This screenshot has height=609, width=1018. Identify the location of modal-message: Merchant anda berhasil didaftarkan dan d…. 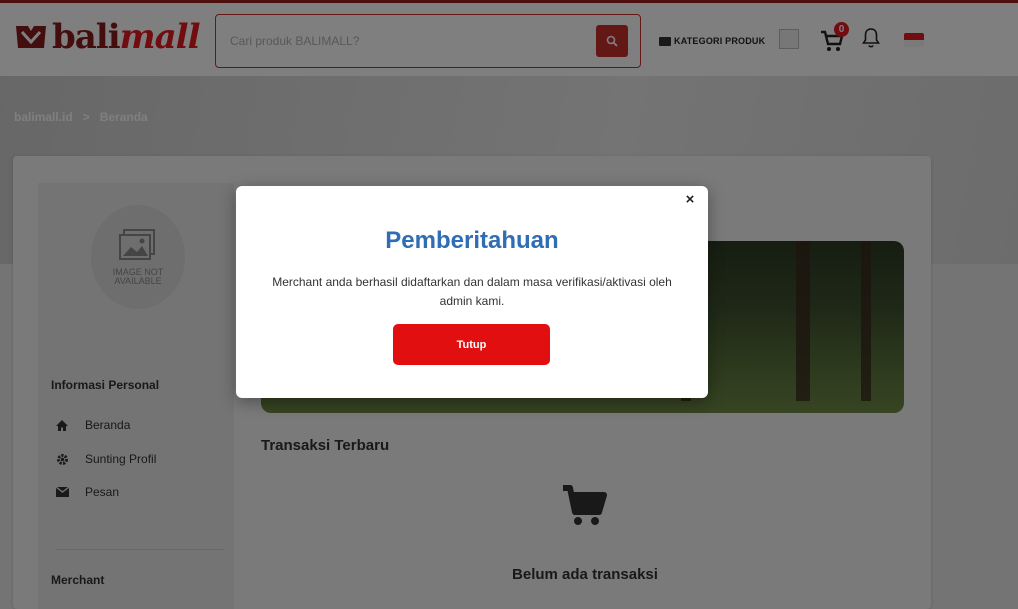
(472, 291).